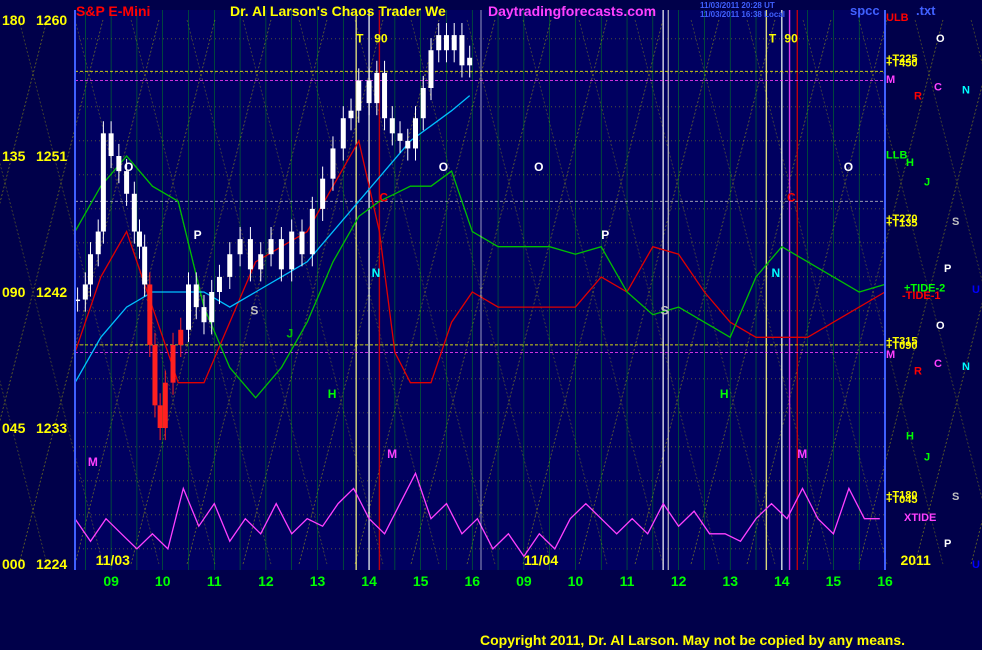 This screenshot has width=982, height=650. I want to click on date-label: 11/03, so click(113, 560).